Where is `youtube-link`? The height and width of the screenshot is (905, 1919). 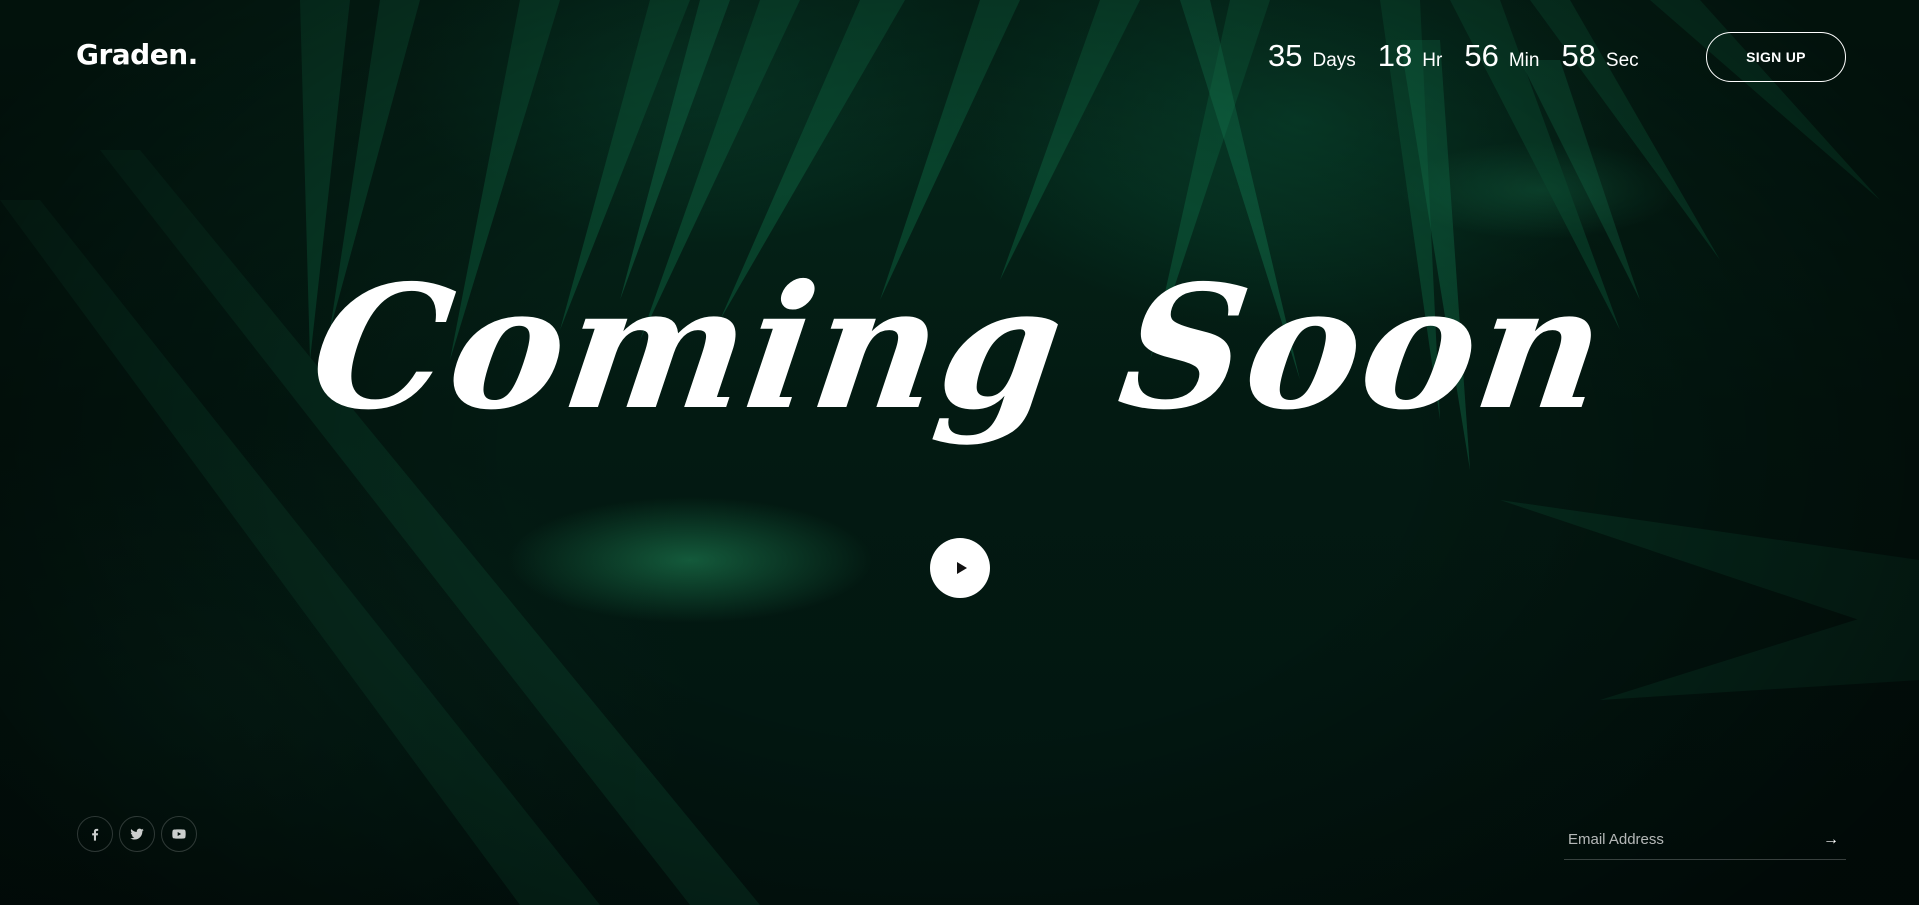 youtube-link is located at coordinates (179, 834).